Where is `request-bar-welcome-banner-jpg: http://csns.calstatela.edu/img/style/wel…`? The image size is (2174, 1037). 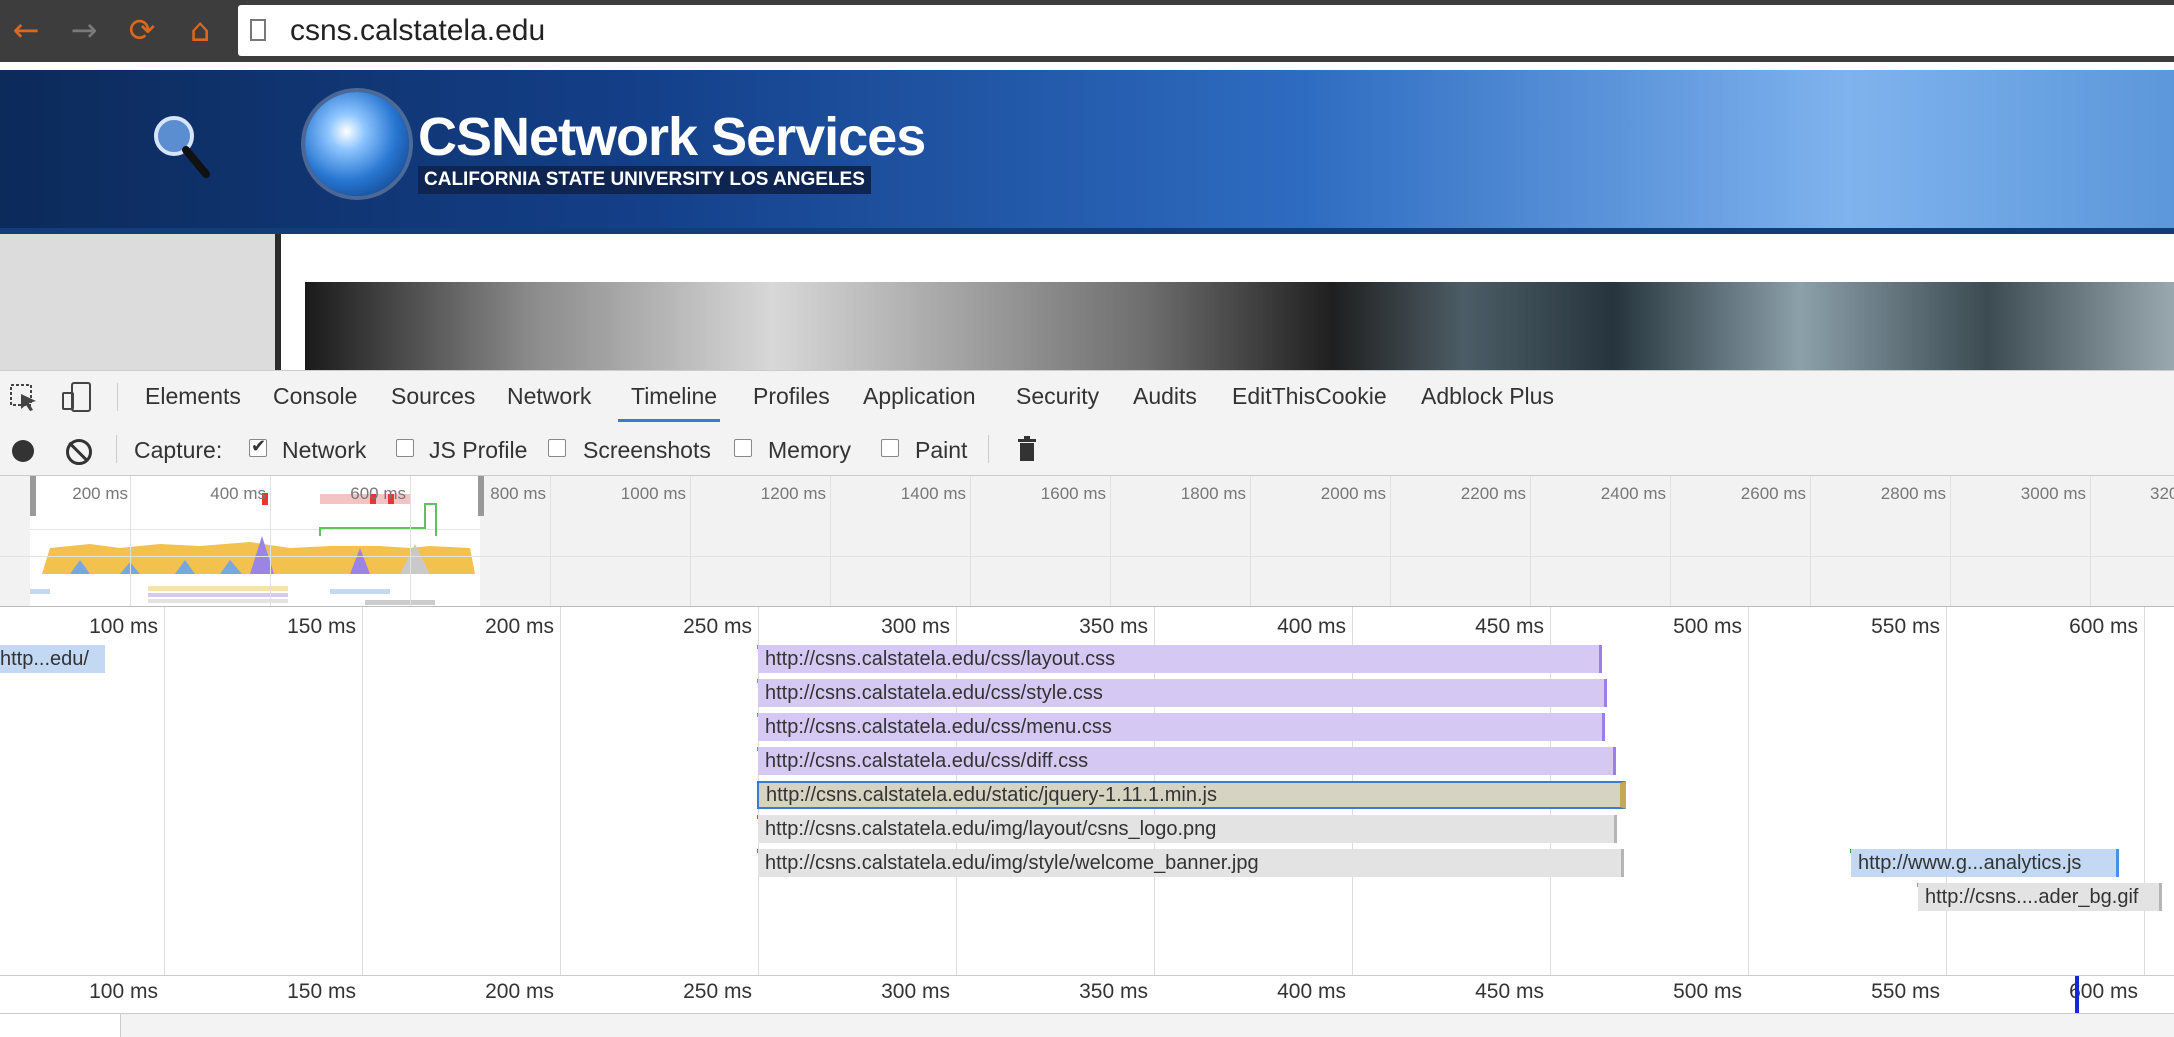
request-bar-welcome-banner-jpg: http://csns.calstatela.edu/img/style/wel… is located at coordinates (1191, 863).